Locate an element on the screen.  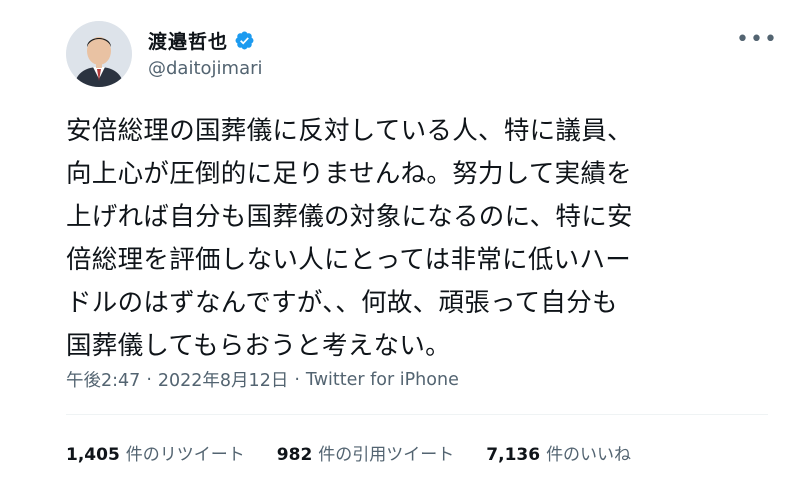
avatar-image is located at coordinates (99, 54).